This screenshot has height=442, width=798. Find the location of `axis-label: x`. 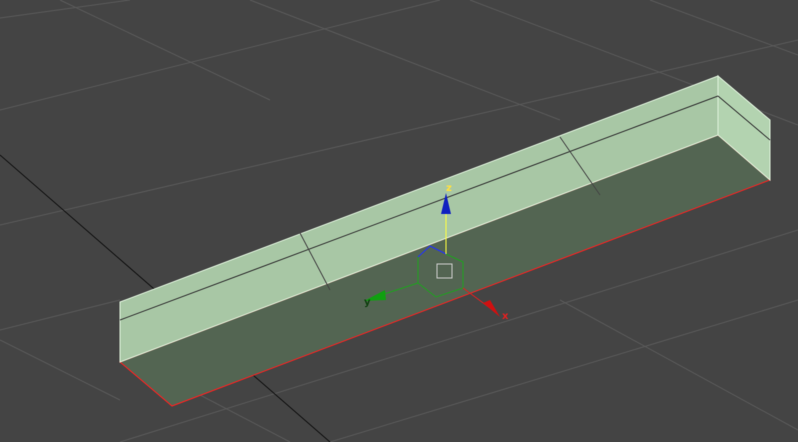

axis-label: x is located at coordinates (505, 316).